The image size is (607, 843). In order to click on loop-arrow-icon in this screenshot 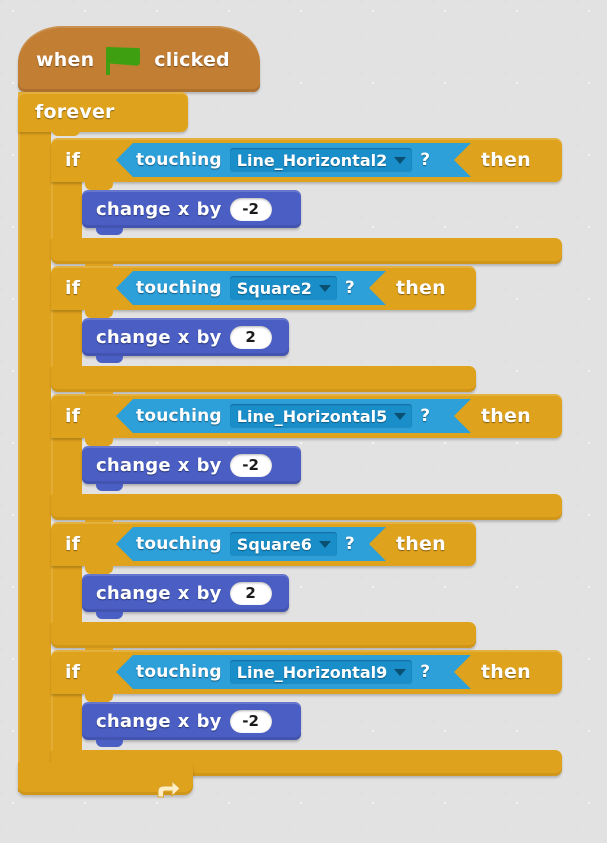, I will do `click(168, 790)`.